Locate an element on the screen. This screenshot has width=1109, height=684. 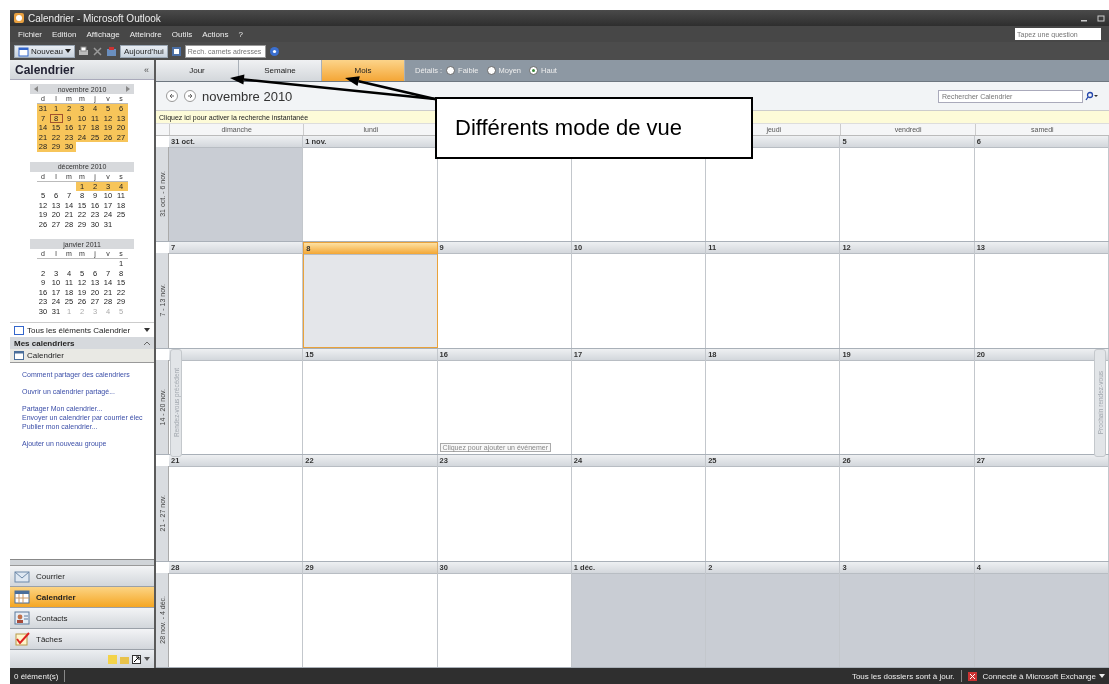
print-icon is located at coordinates (84, 51).